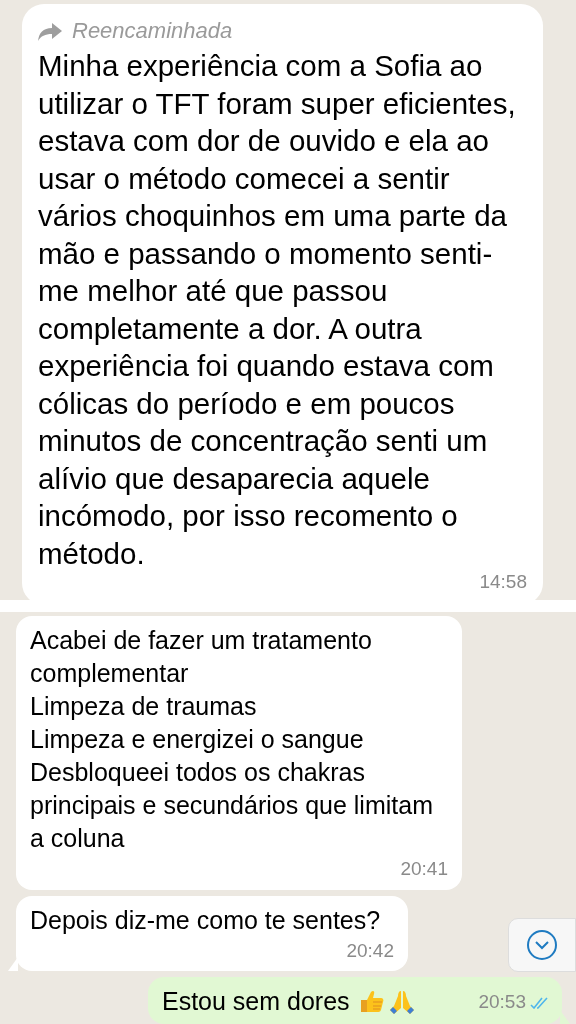  What do you see at coordinates (424, 869) in the screenshot?
I see `message-time: 20:41` at bounding box center [424, 869].